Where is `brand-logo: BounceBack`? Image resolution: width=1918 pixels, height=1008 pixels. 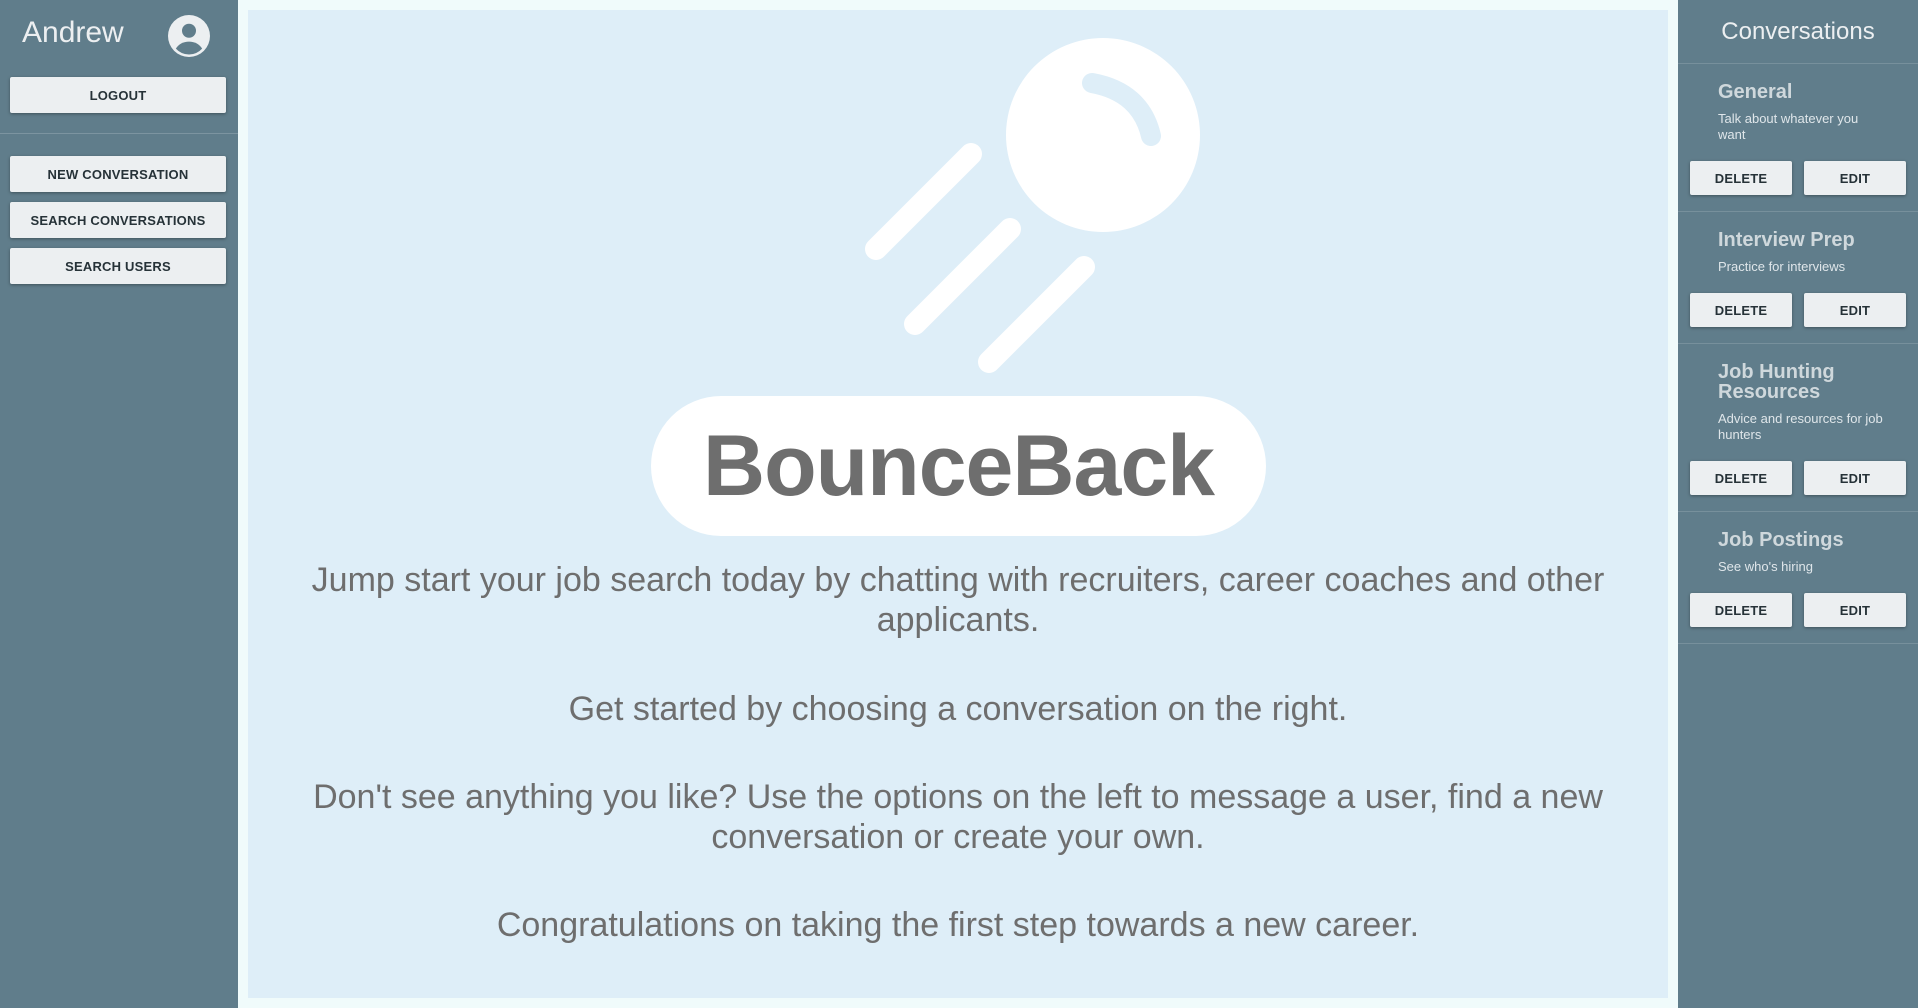
brand-logo: BounceBack is located at coordinates (958, 466).